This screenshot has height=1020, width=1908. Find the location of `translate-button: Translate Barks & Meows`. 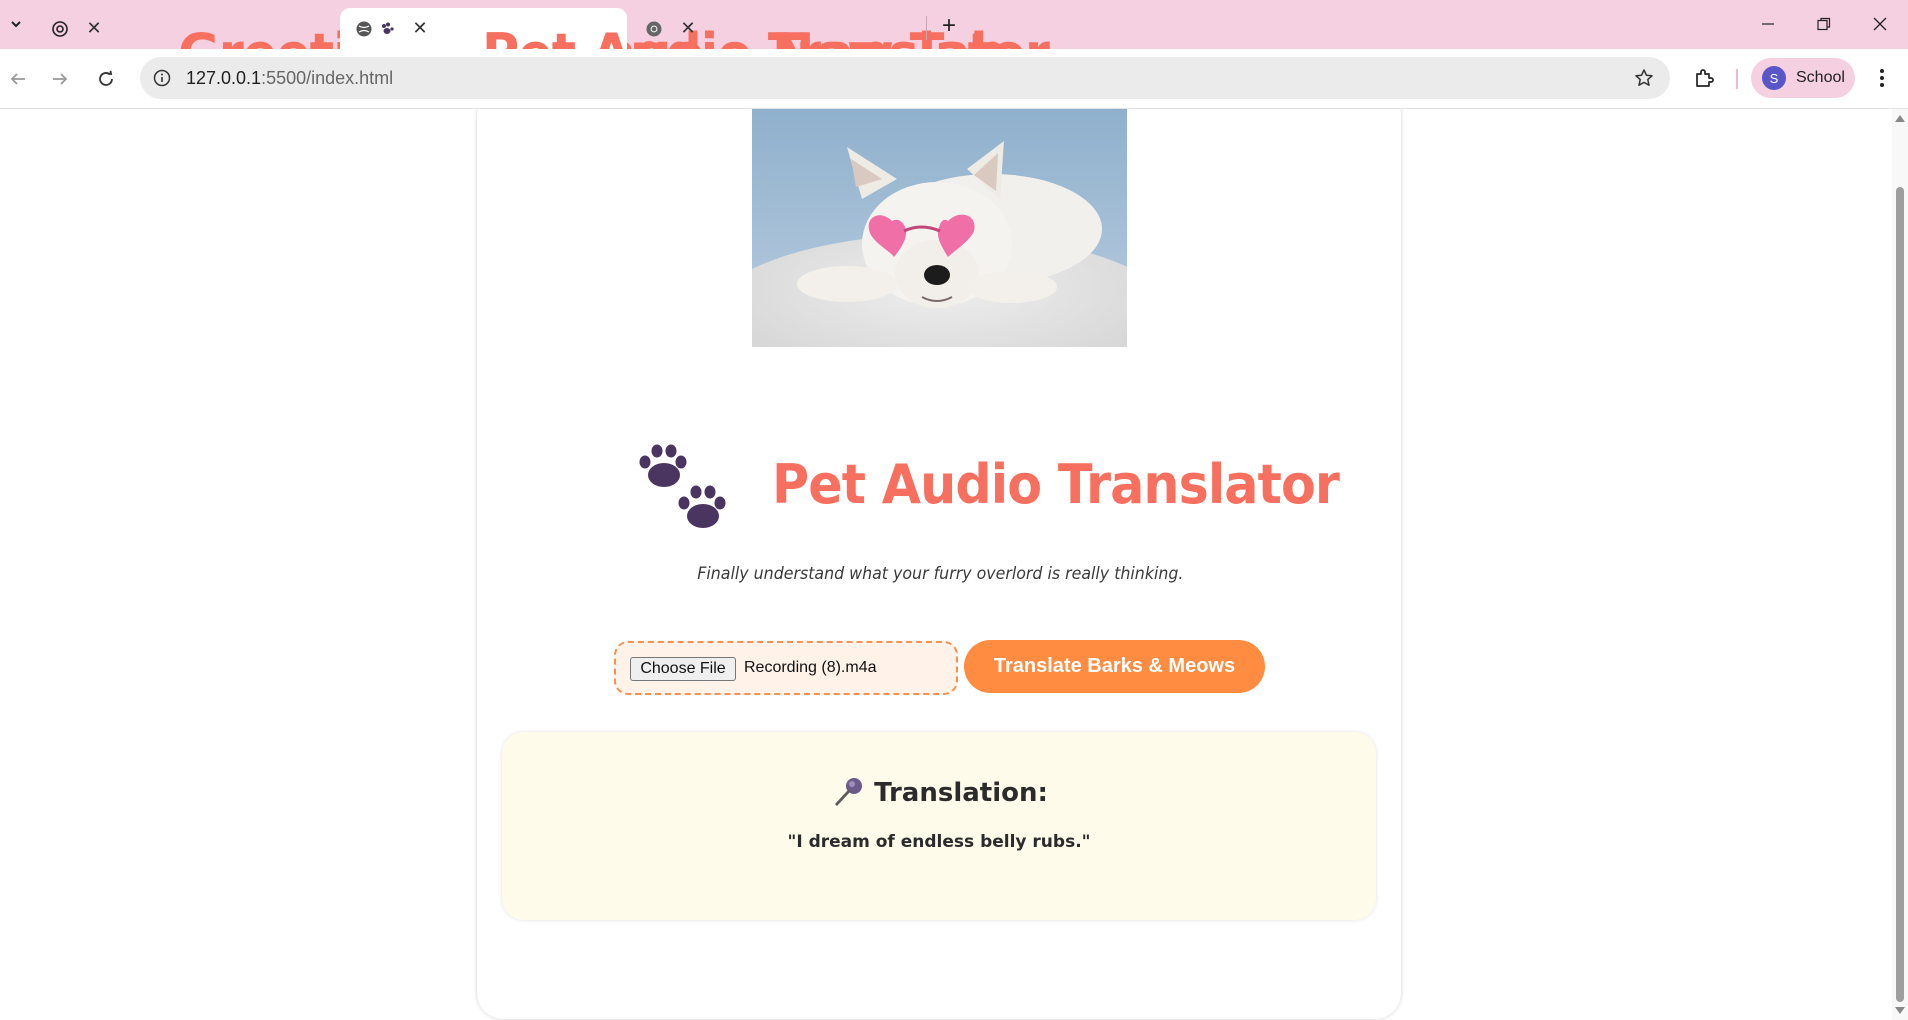

translate-button: Translate Barks & Meows is located at coordinates (1114, 666).